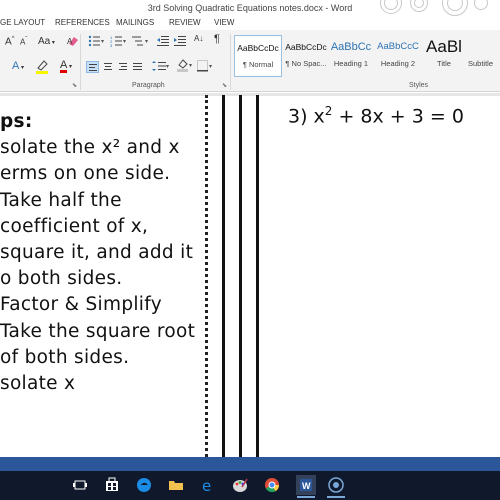  What do you see at coordinates (206, 67) in the screenshot?
I see `borders-icon: ▾` at bounding box center [206, 67].